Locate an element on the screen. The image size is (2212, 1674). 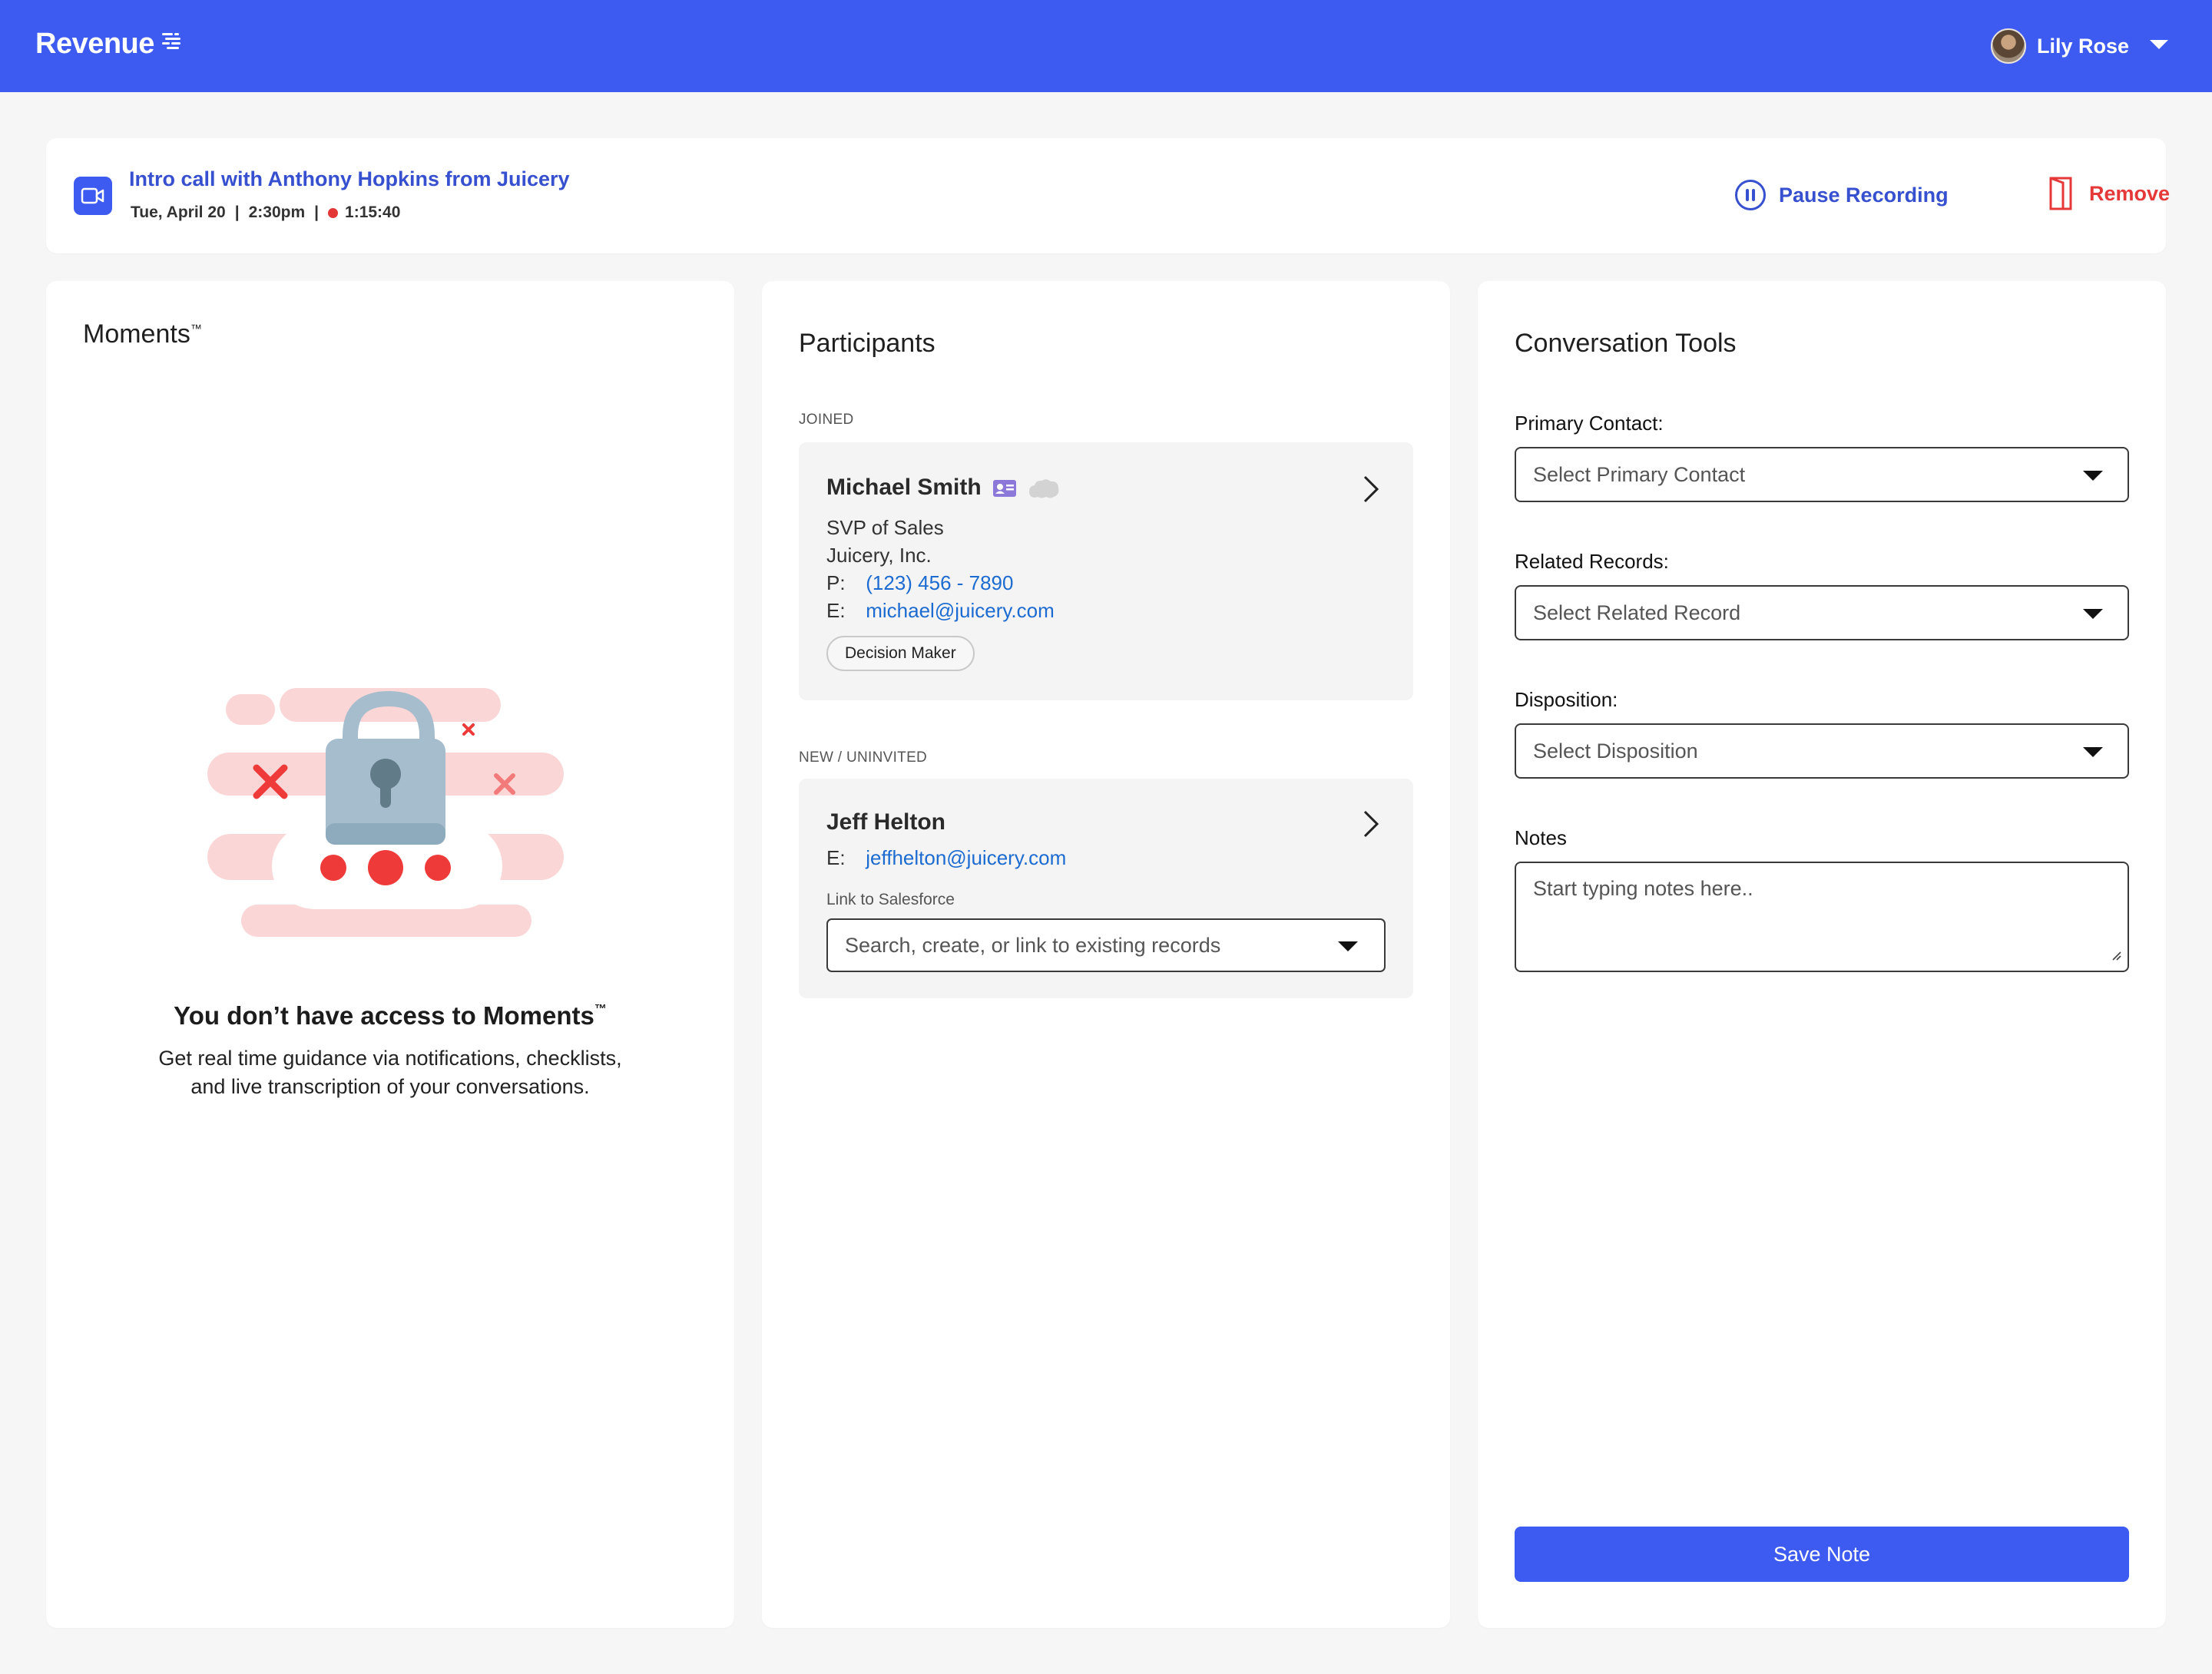
exit-door-icon is located at coordinates (2060, 193).